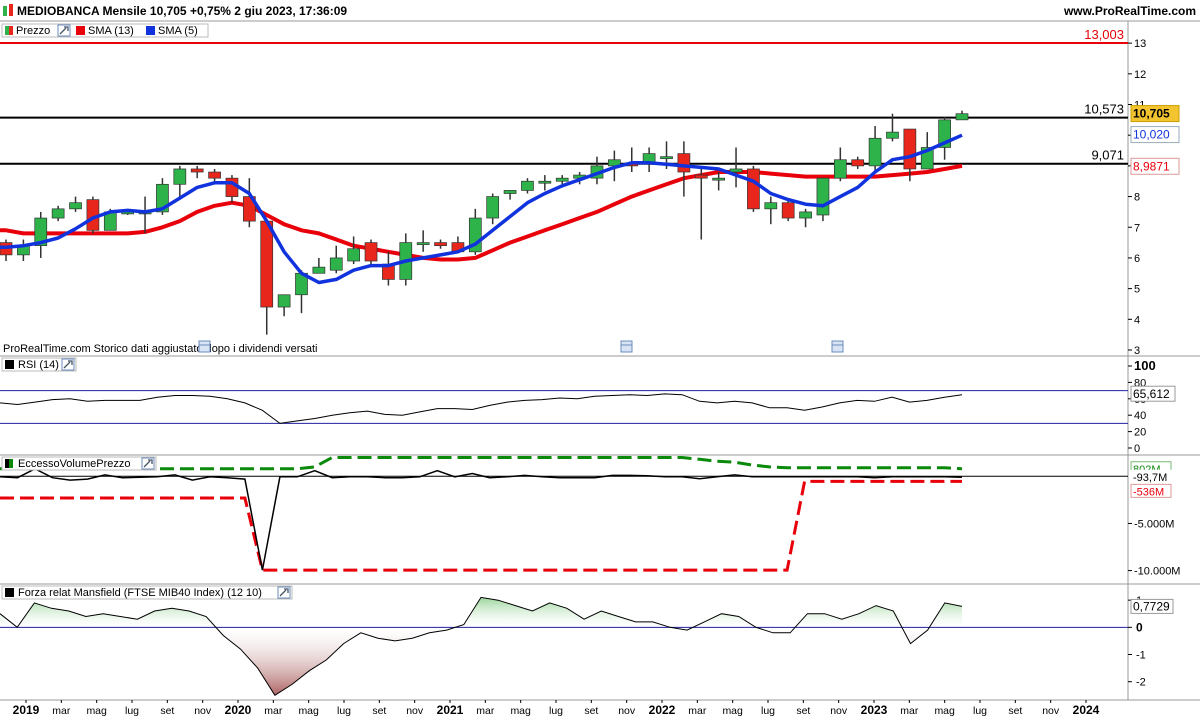  I want to click on sma5-swatch-icon, so click(150, 30).